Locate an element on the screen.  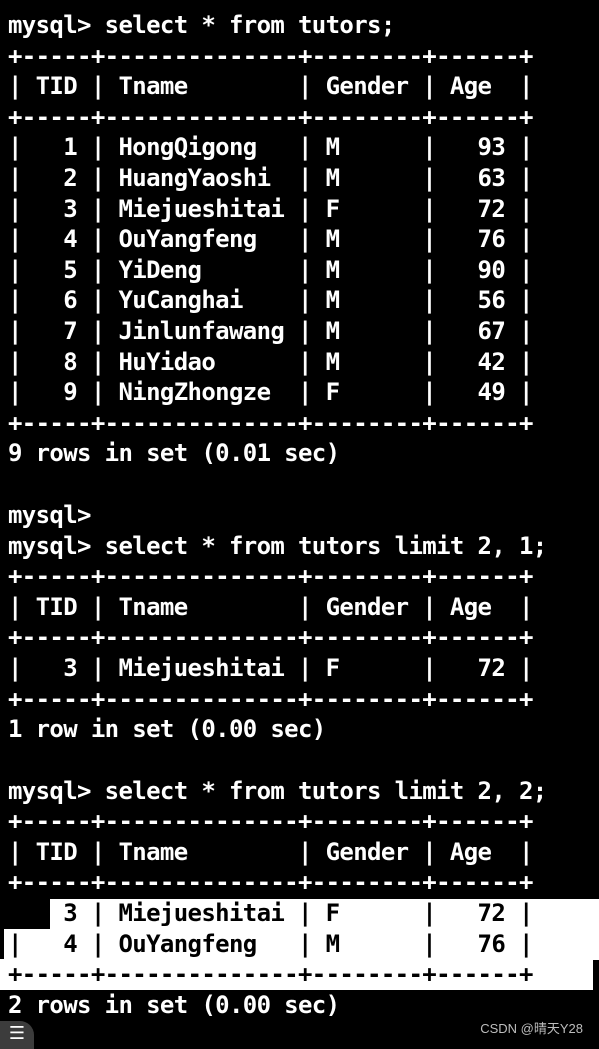
menu-lines-icon: ☰ is located at coordinates (17, 1033).